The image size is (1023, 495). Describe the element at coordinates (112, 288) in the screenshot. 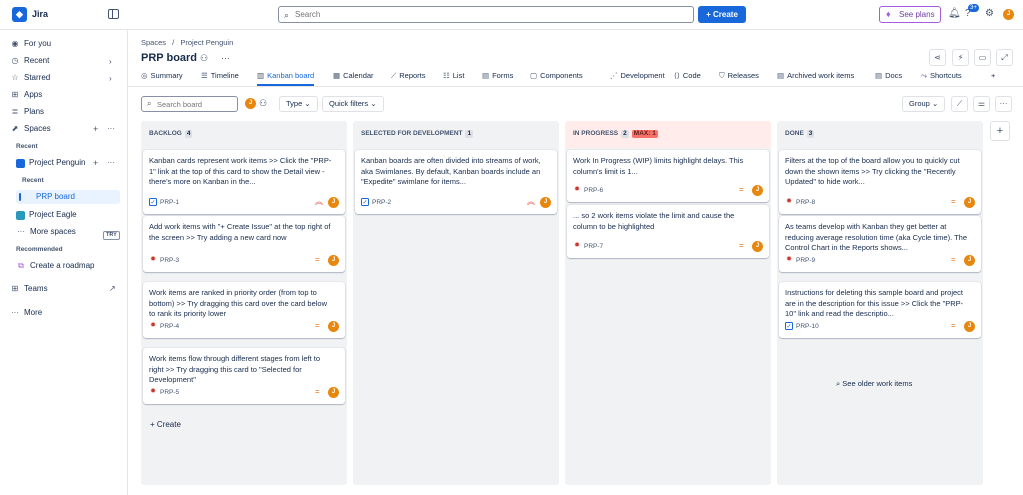

I see `external-link-icon: ↗` at that location.